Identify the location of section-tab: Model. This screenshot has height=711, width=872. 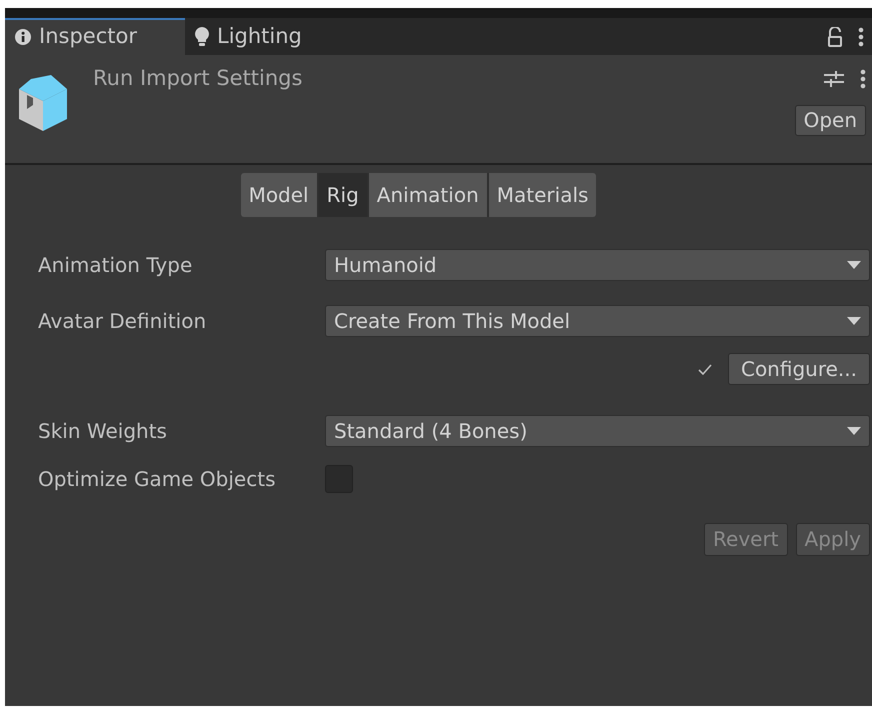
(279, 195).